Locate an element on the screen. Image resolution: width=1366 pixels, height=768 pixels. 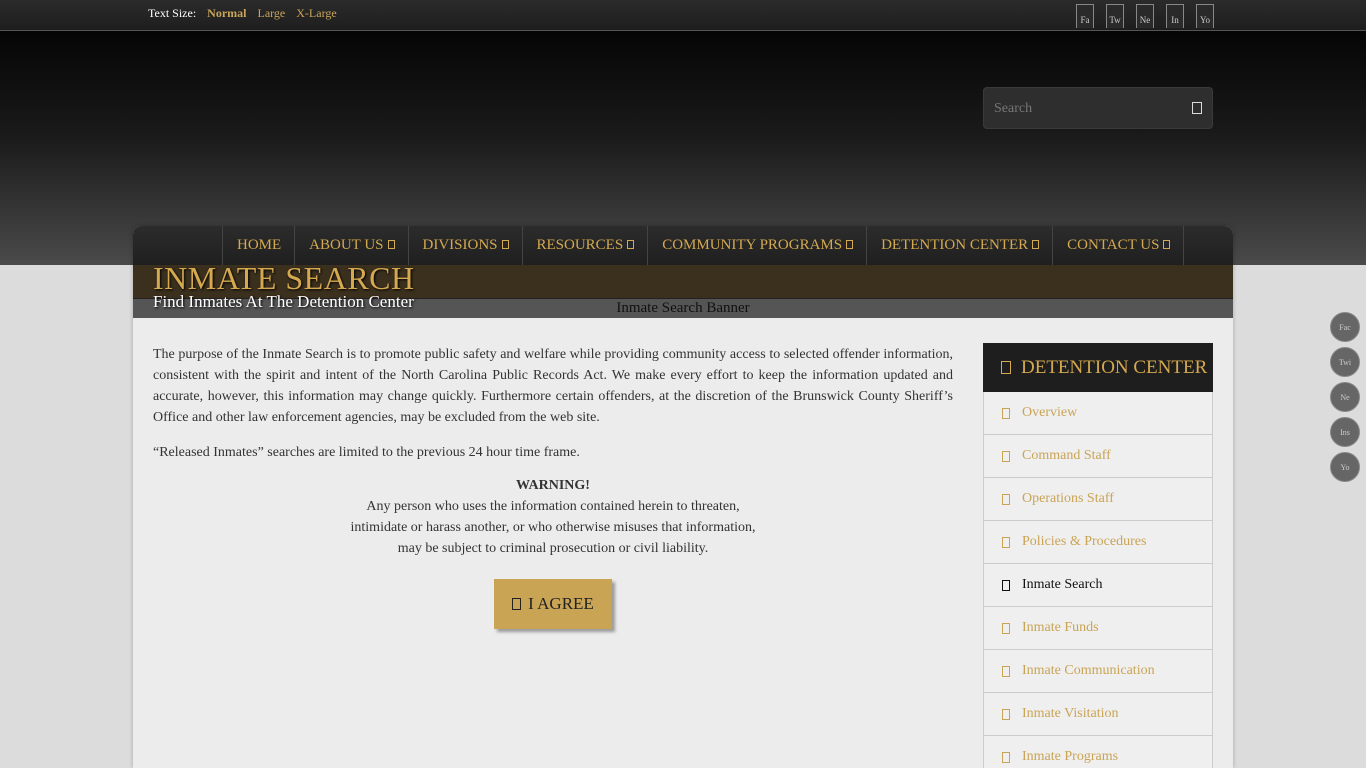
sidebar-item-command-staff: Command Staff is located at coordinates (1098, 456).